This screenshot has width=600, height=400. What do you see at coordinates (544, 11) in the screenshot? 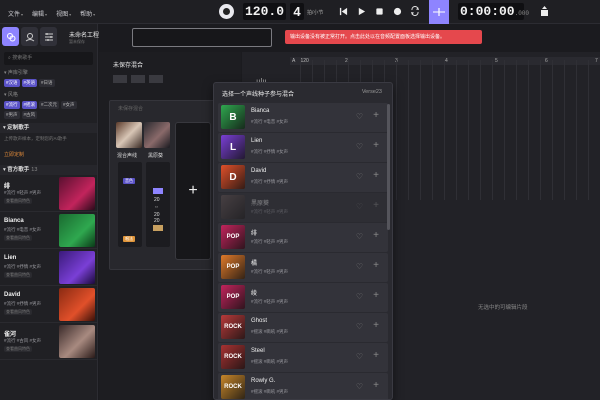
I see `export-icon` at bounding box center [544, 11].